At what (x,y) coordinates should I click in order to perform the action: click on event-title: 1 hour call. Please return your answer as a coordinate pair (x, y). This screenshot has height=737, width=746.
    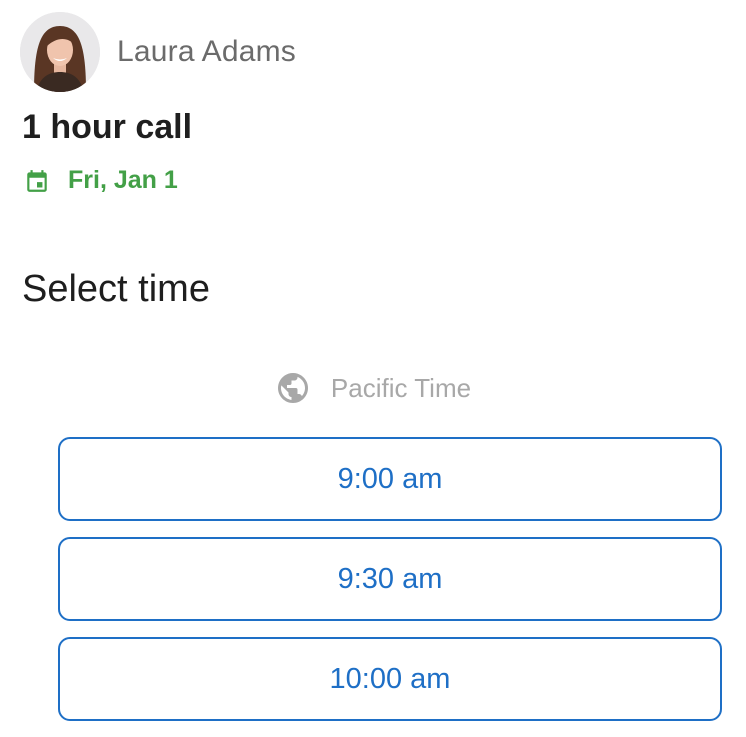
    Looking at the image, I should click on (107, 127).